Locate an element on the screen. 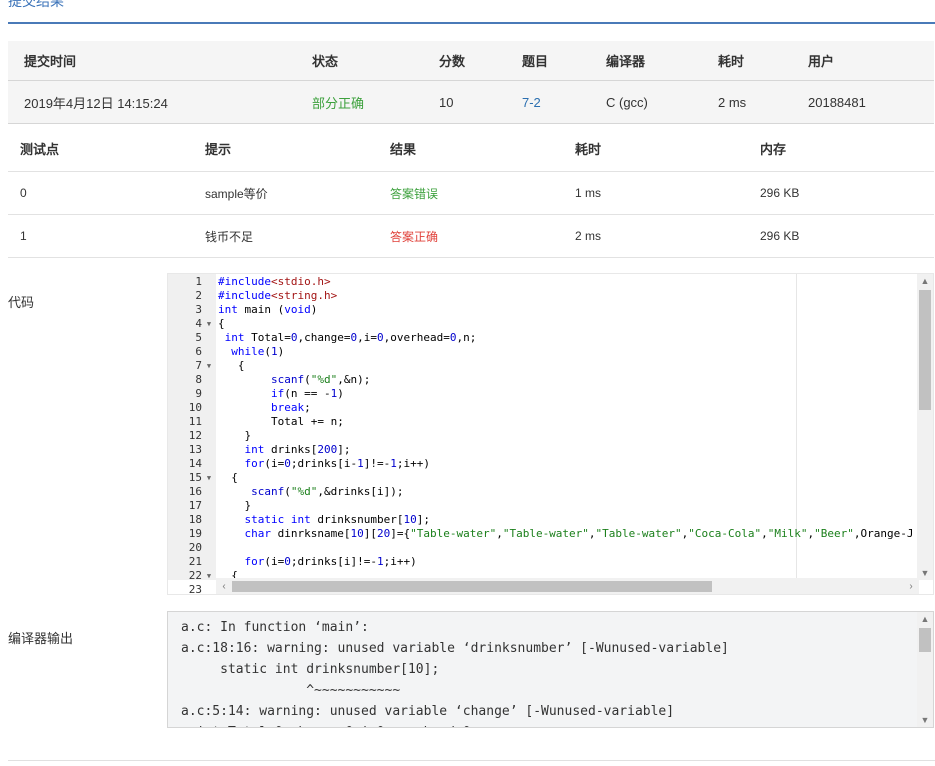 This screenshot has width=935, height=766. case-id: 0 is located at coordinates (23, 193).